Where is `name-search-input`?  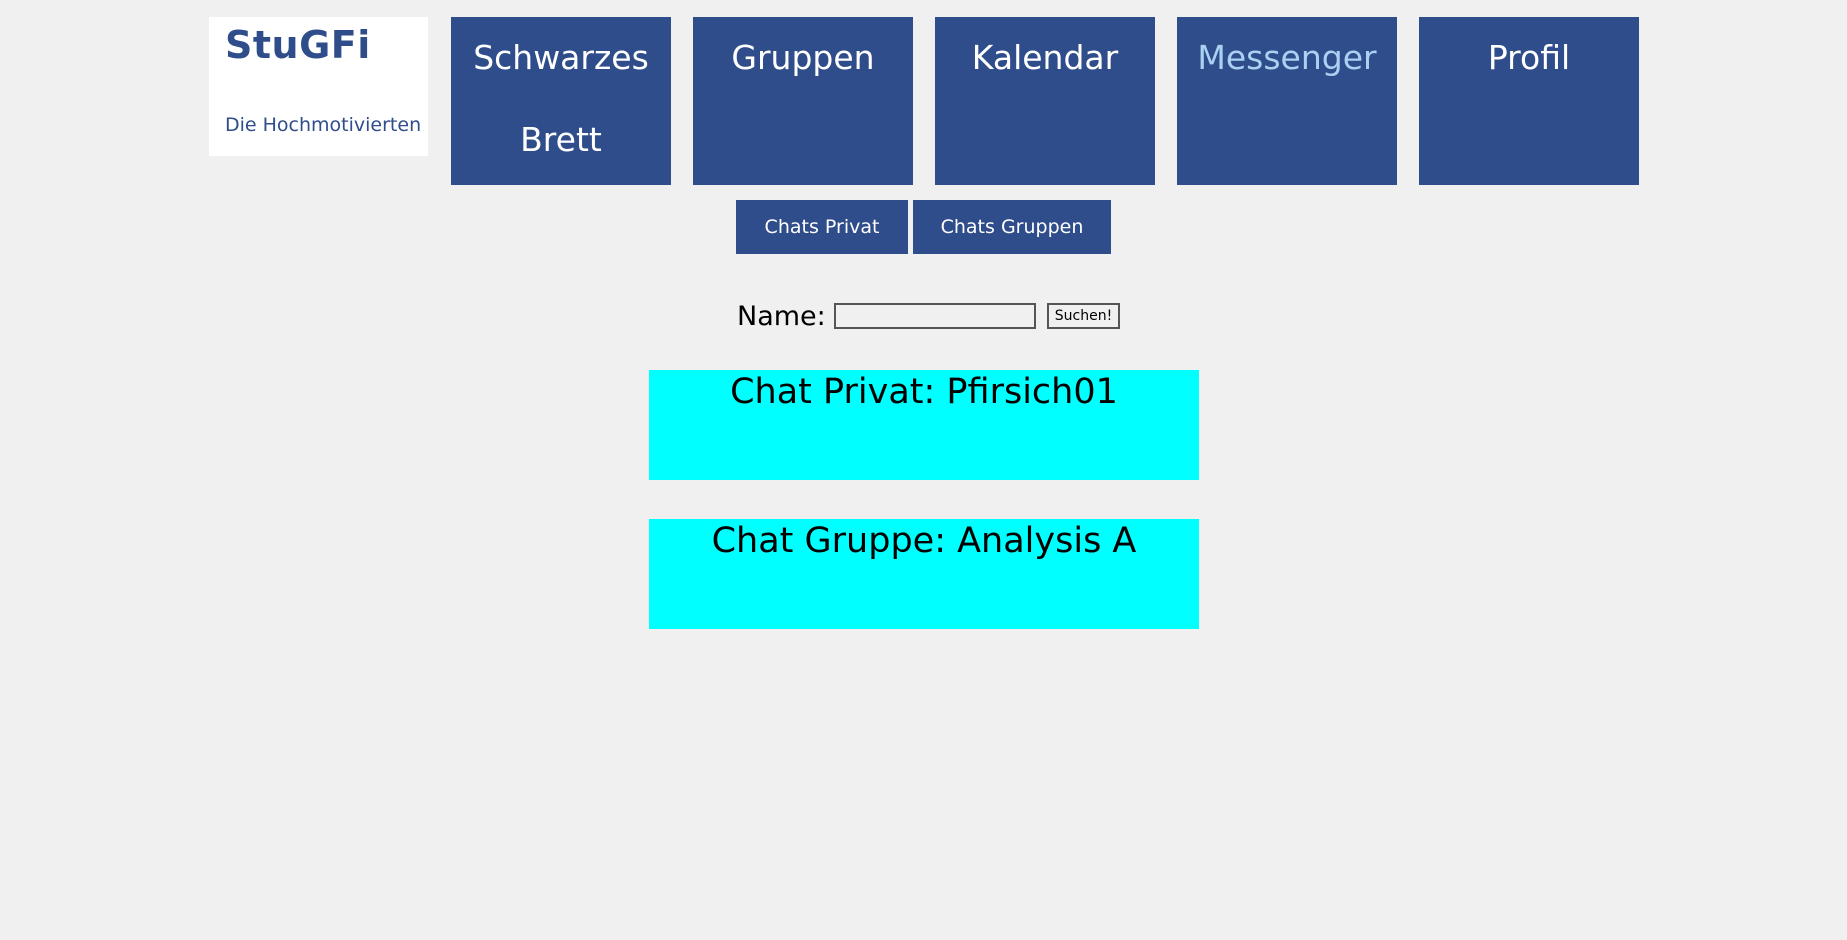 name-search-input is located at coordinates (934, 316).